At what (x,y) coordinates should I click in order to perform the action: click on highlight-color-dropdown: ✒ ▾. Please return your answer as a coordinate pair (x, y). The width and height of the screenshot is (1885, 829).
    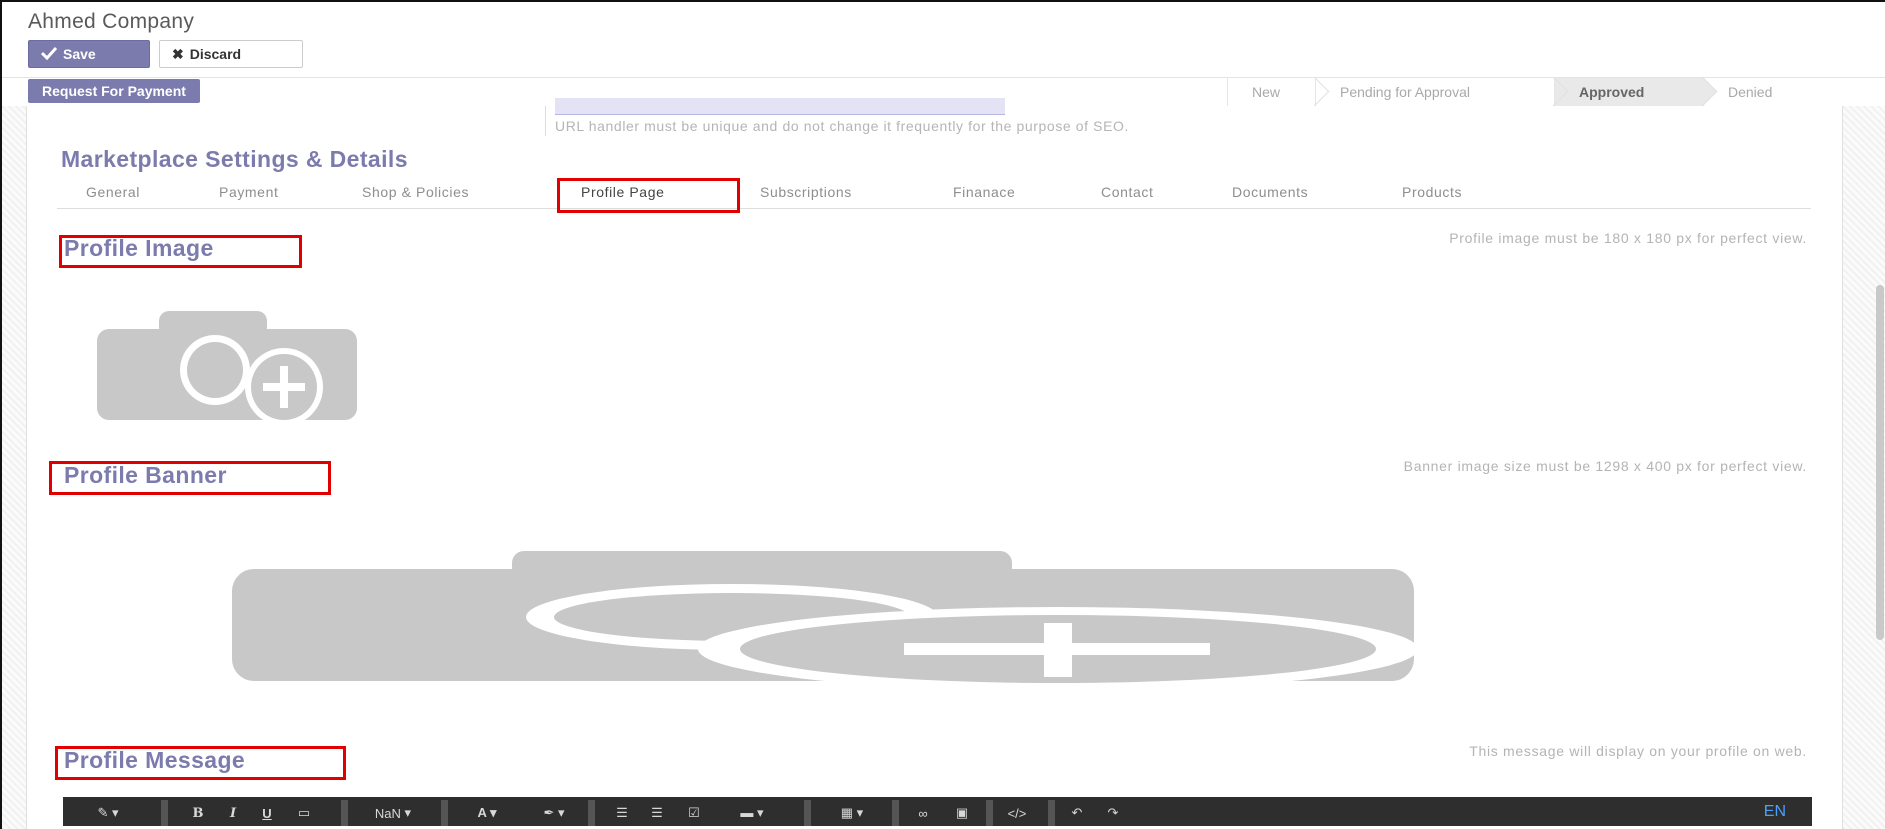
    Looking at the image, I should click on (554, 813).